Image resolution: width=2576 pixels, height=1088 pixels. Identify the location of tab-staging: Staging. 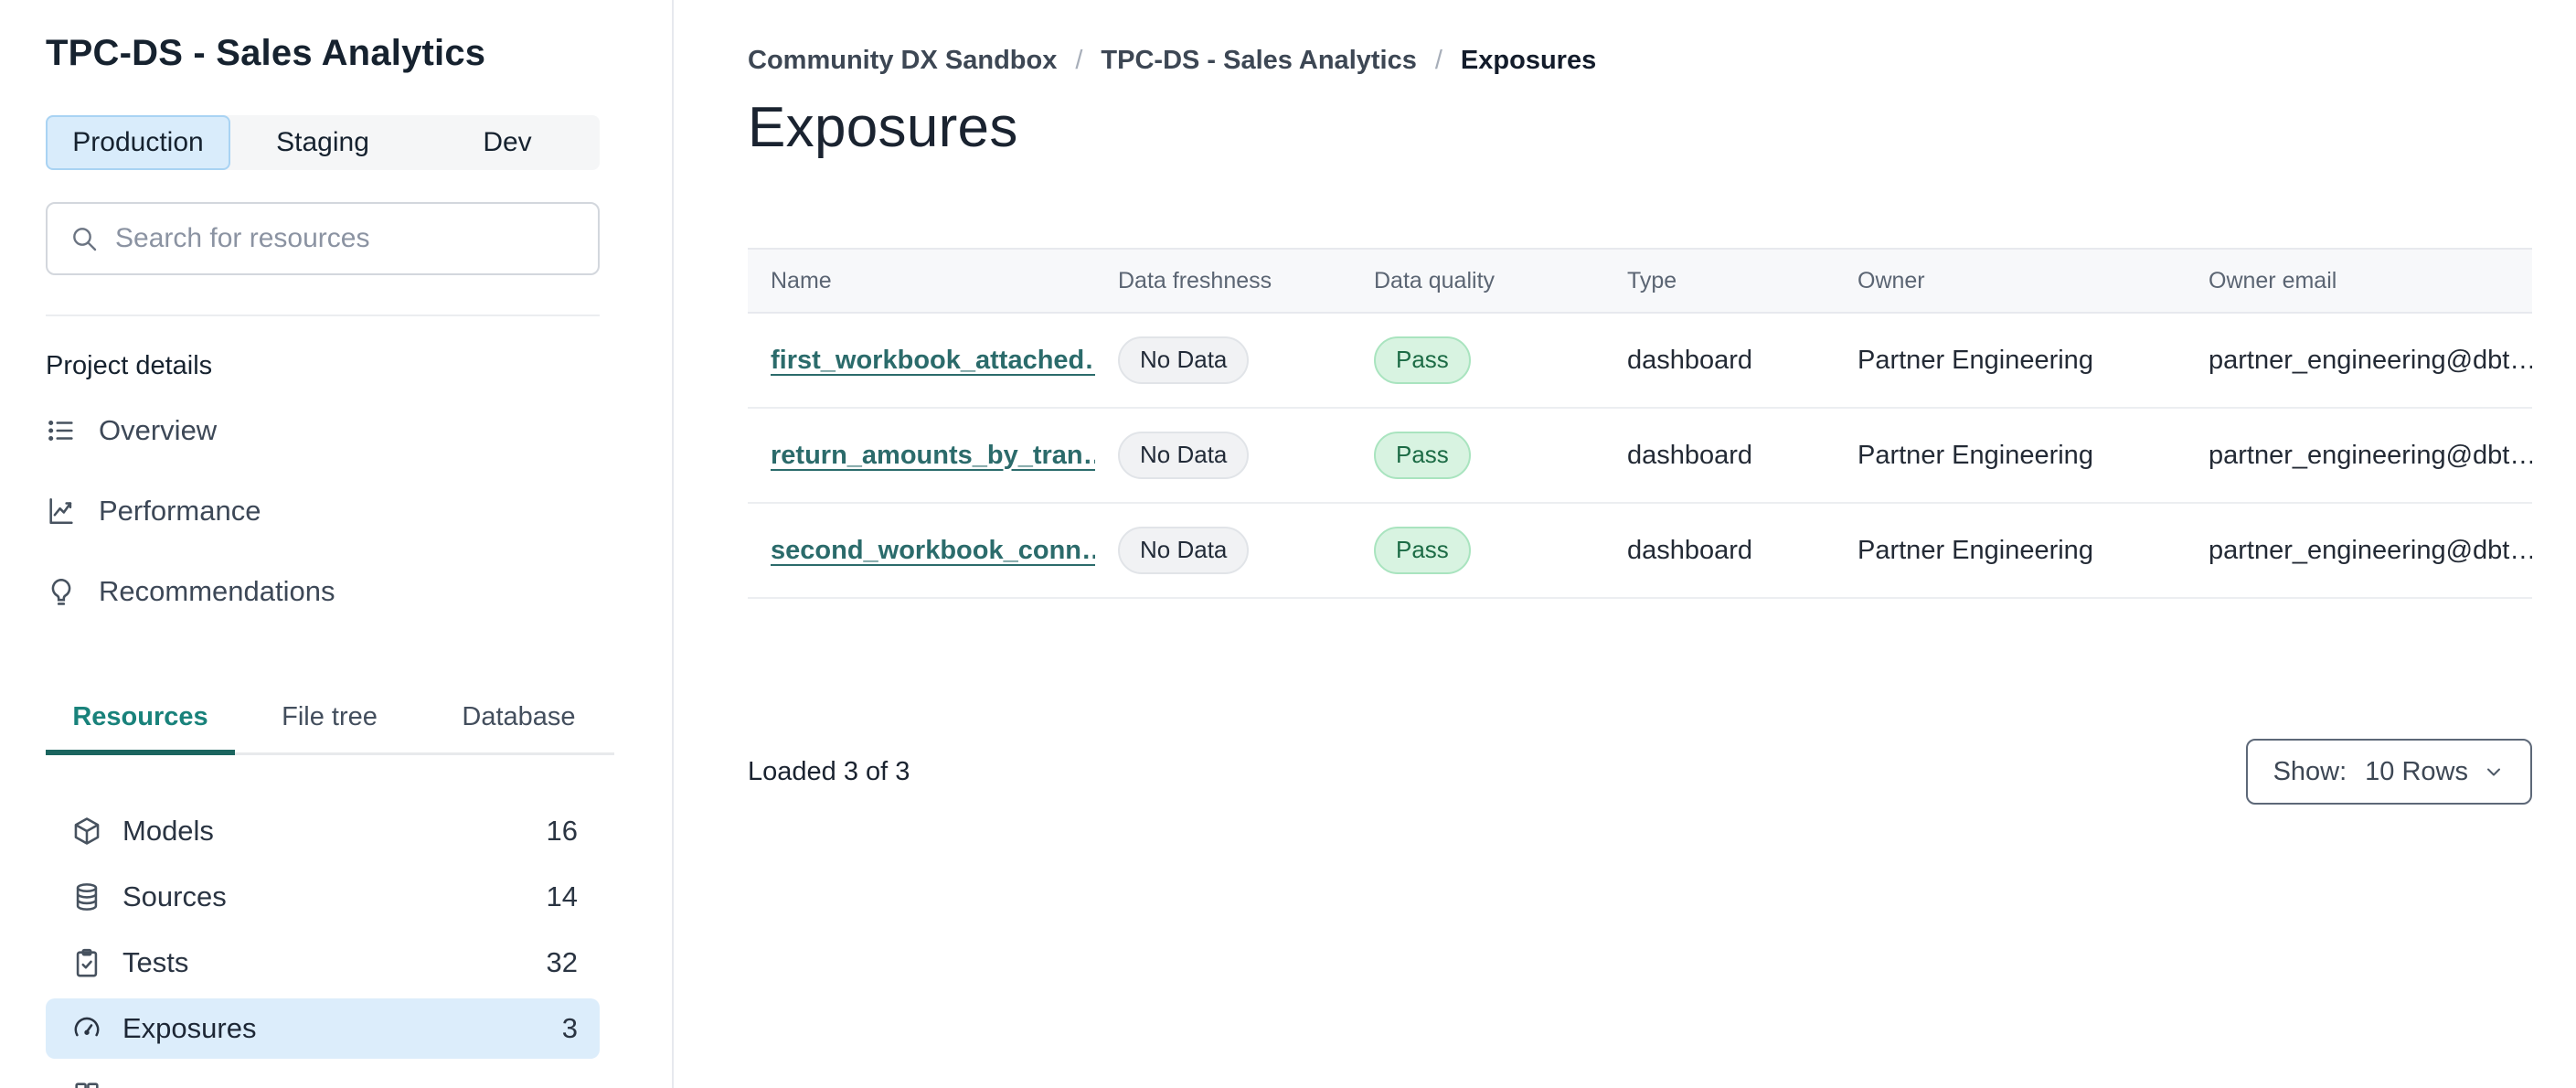
(322, 142).